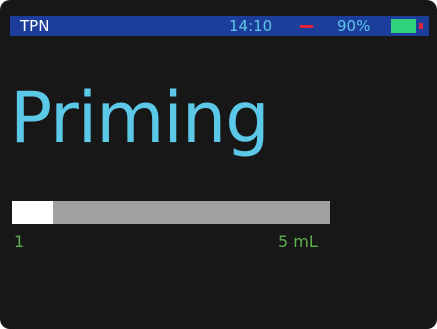 This screenshot has width=437, height=329. I want to click on priming-progress-bar, so click(171, 212).